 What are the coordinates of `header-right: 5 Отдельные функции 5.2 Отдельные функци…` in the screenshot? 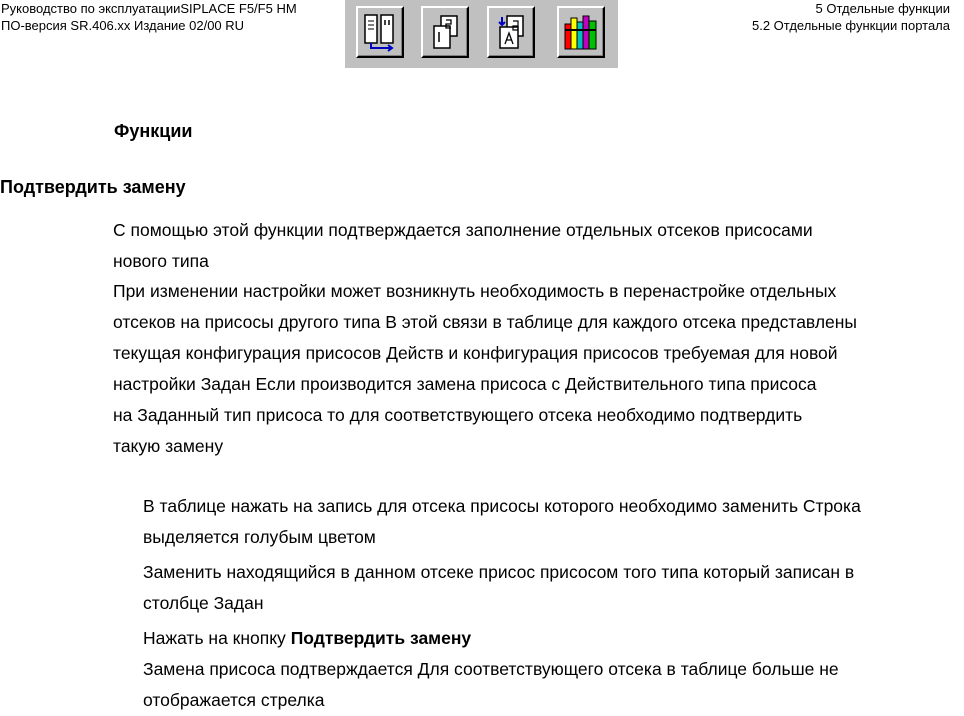 It's located at (851, 17).